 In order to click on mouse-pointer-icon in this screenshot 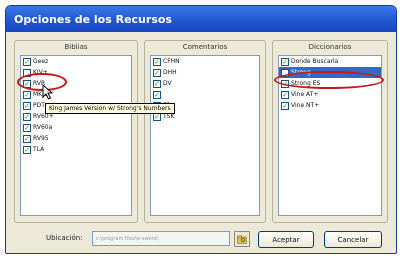, I will do `click(48, 92)`.